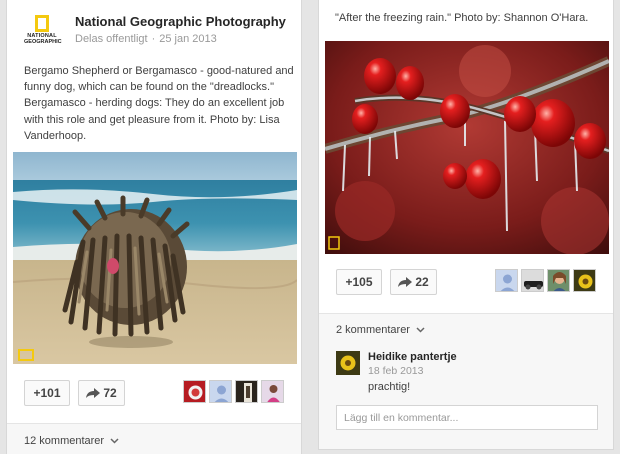 This screenshot has width=620, height=454. Describe the element at coordinates (466, 283) in the screenshot. I see `post-actions: +105 22` at that location.